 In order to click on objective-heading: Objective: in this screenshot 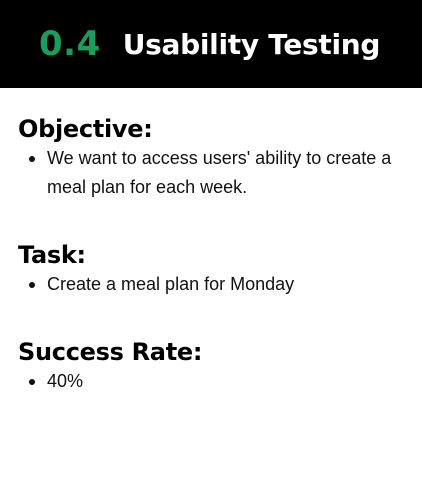, I will do `click(85, 129)`.